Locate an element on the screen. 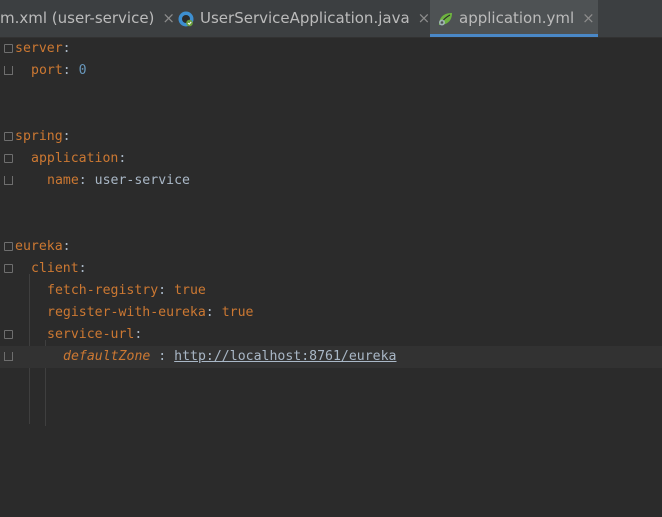  active-tab-indicator is located at coordinates (514, 35).